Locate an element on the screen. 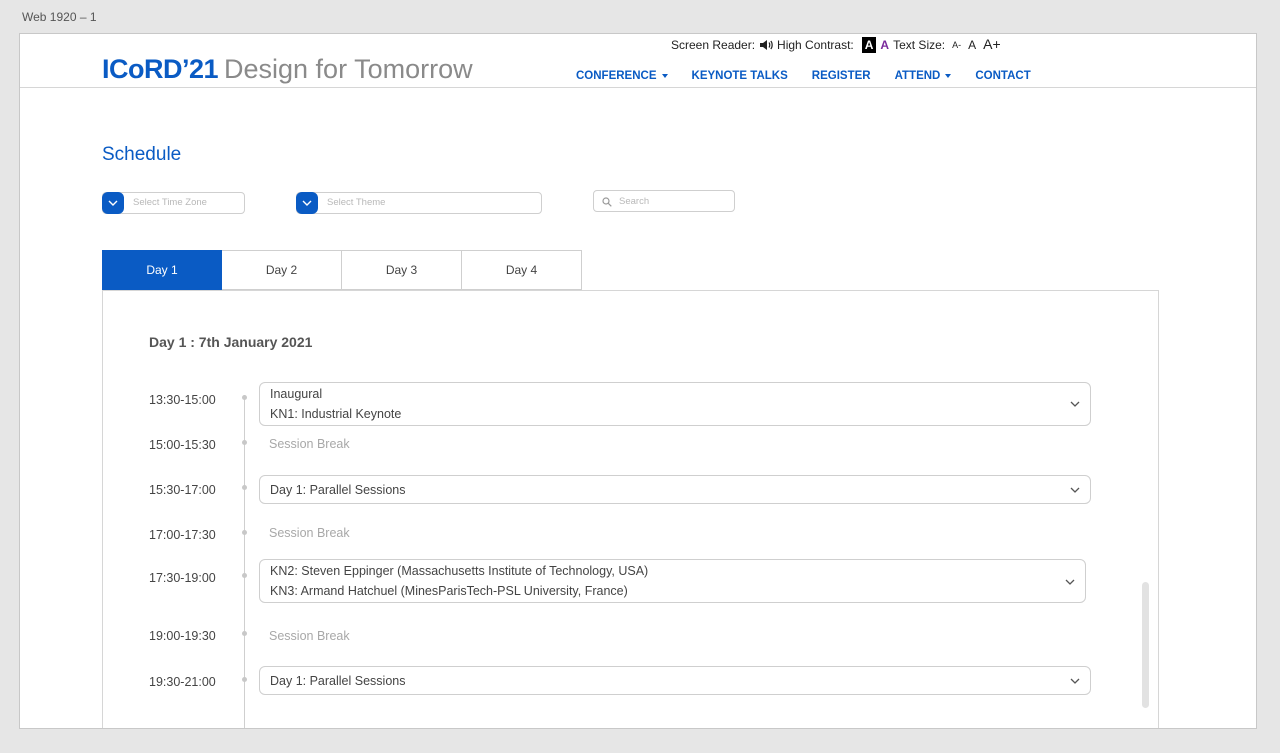  theme-dropdown-button is located at coordinates (307, 203).